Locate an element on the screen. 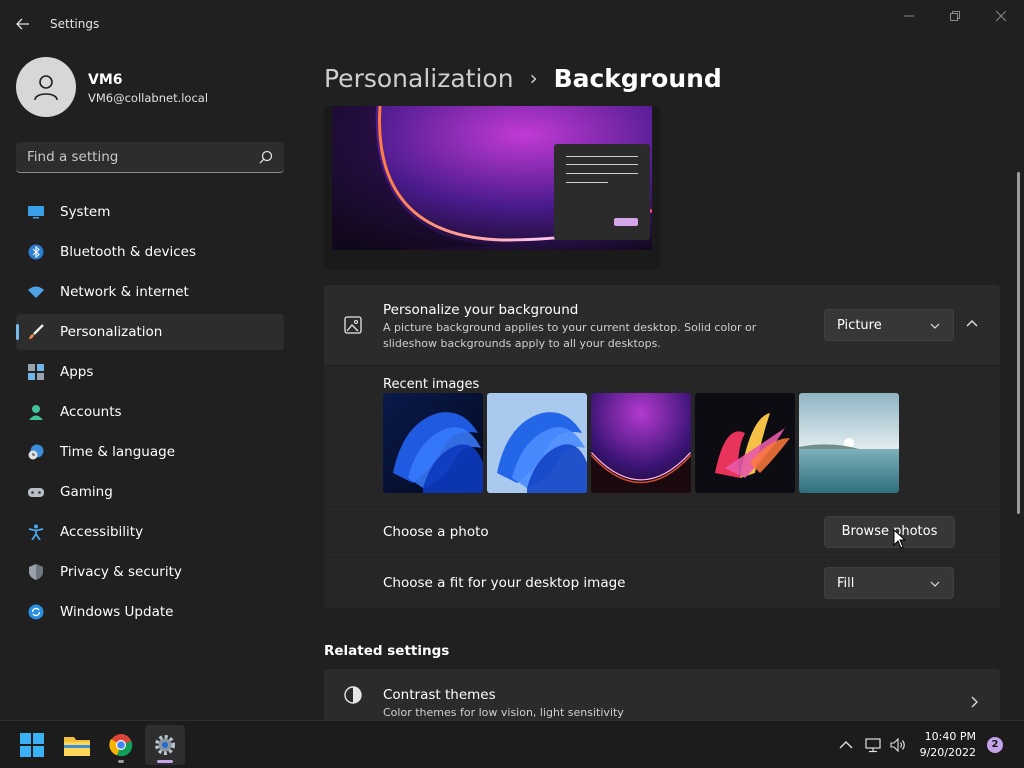 This screenshot has width=1024, height=768. sidebar-item-label: Bluetooth & devices is located at coordinates (128, 252).